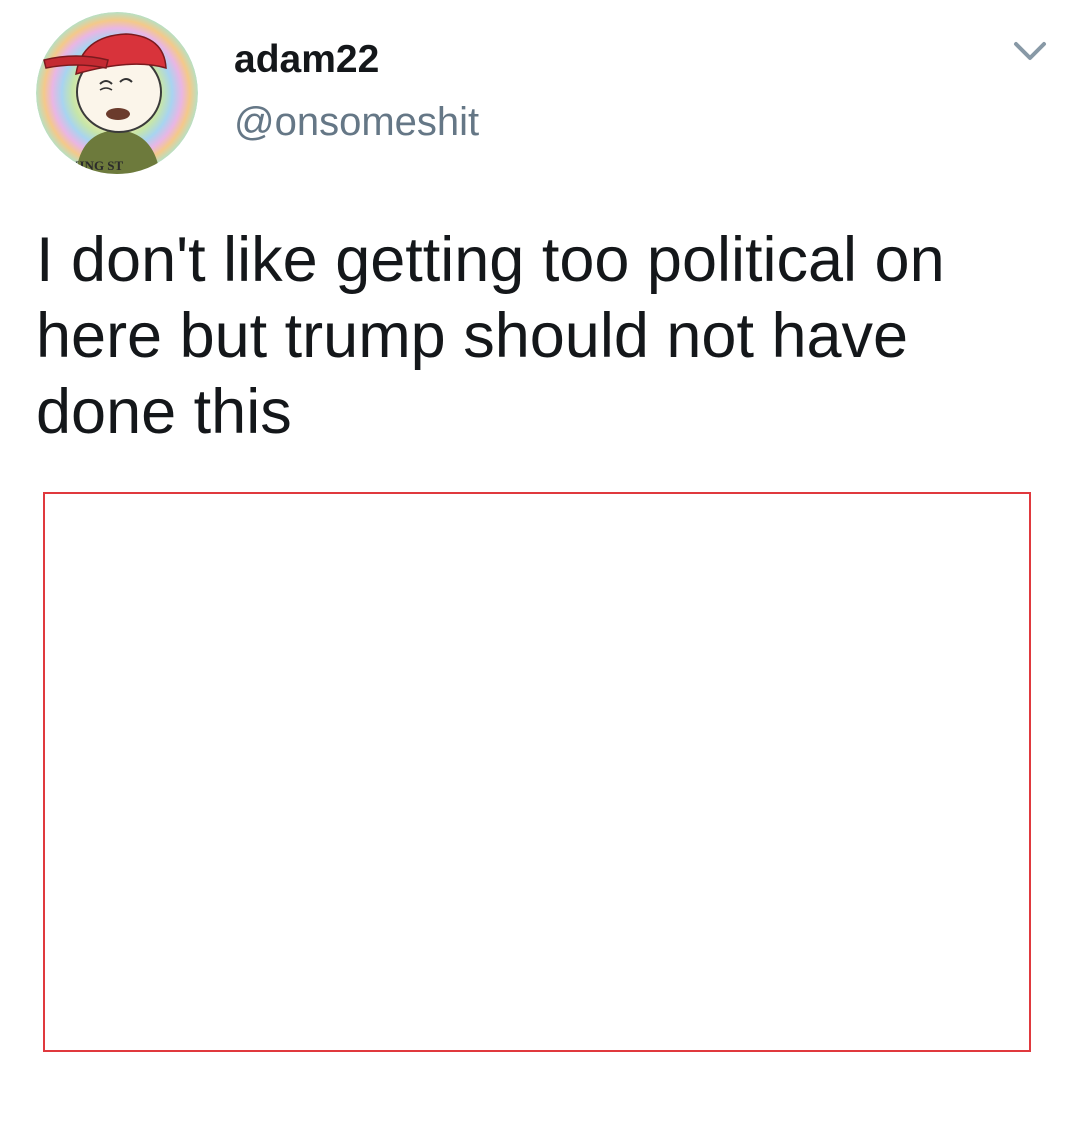 Image resolution: width=1078 pixels, height=1122 pixels. I want to click on user-handle: @onsomeshit, so click(356, 122).